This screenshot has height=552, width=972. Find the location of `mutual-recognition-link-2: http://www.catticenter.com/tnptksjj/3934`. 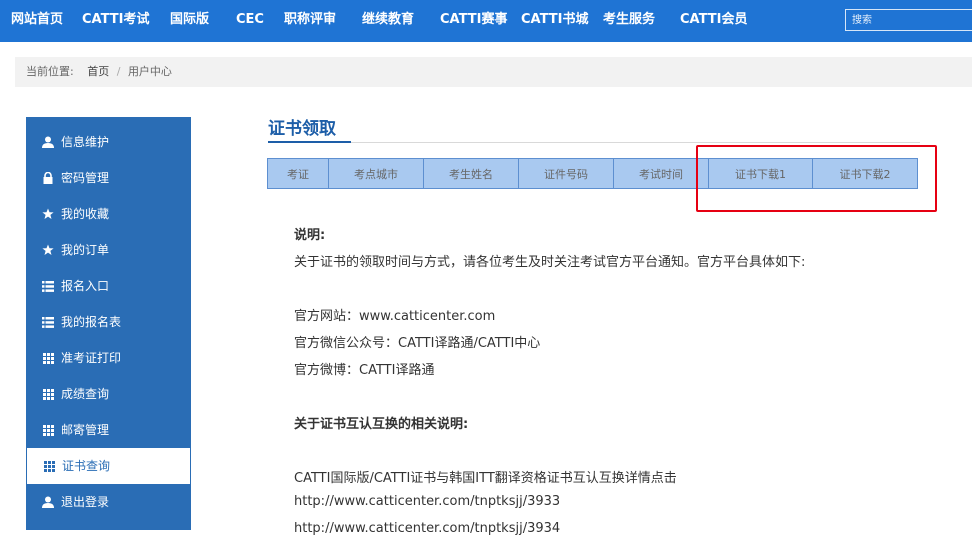

mutual-recognition-link-2: http://www.catticenter.com/tnptksjj/3934 is located at coordinates (427, 528).